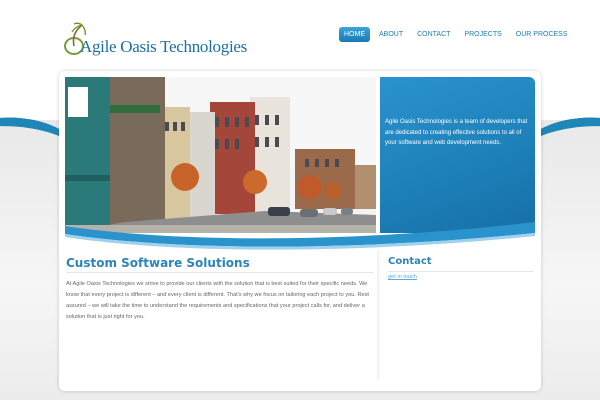  Describe the element at coordinates (300, 236) in the screenshot. I see `decorative-wave` at that location.